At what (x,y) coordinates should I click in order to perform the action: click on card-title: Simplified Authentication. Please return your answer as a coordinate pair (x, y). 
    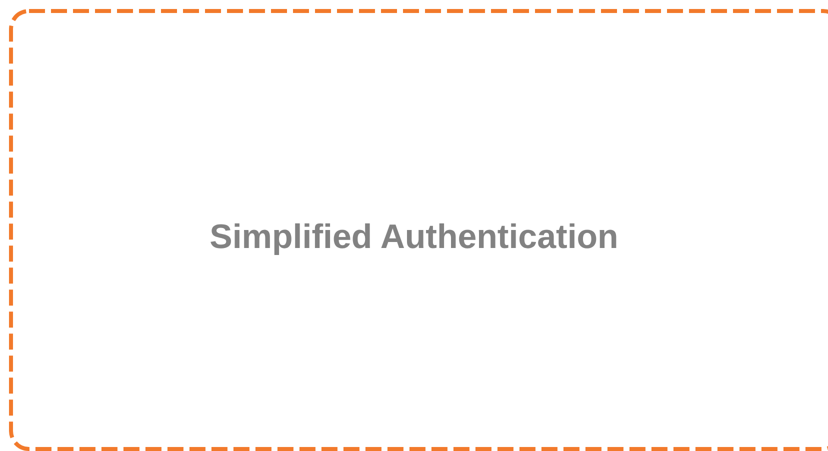
    Looking at the image, I should click on (414, 237).